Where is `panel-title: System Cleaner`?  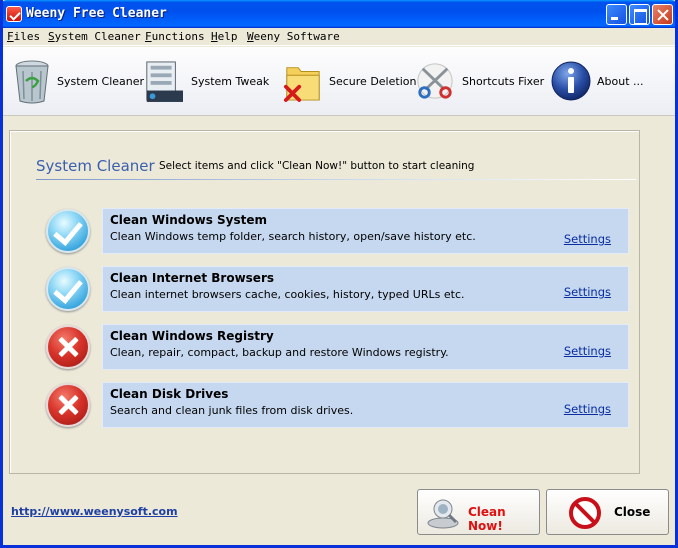 panel-title: System Cleaner is located at coordinates (95, 166).